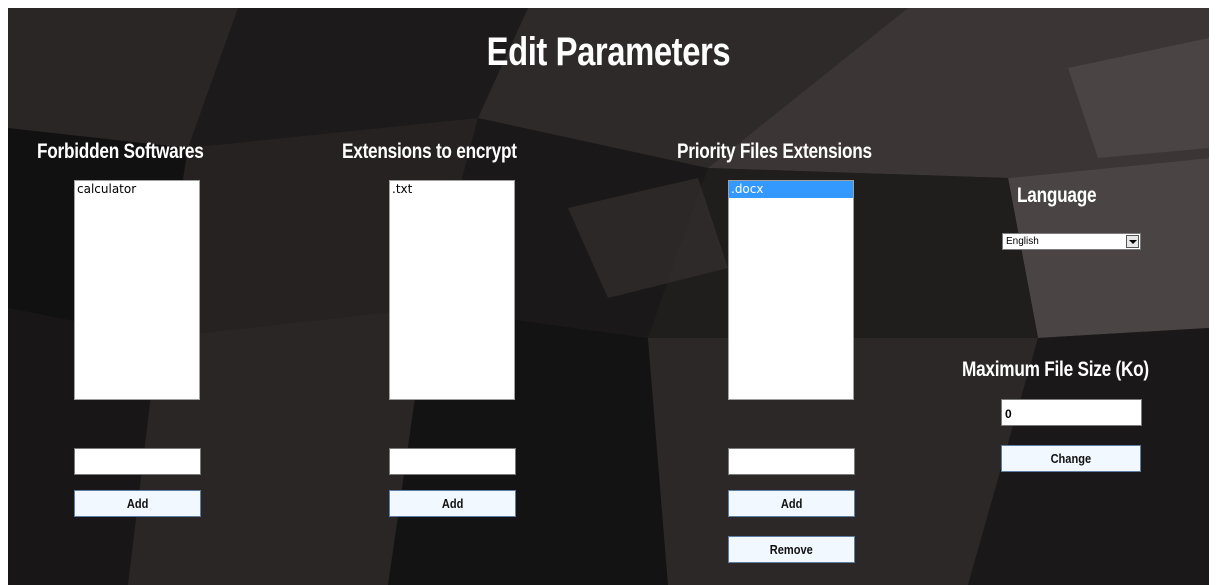 The height and width of the screenshot is (585, 1217). I want to click on button-label: Remove, so click(791, 549).